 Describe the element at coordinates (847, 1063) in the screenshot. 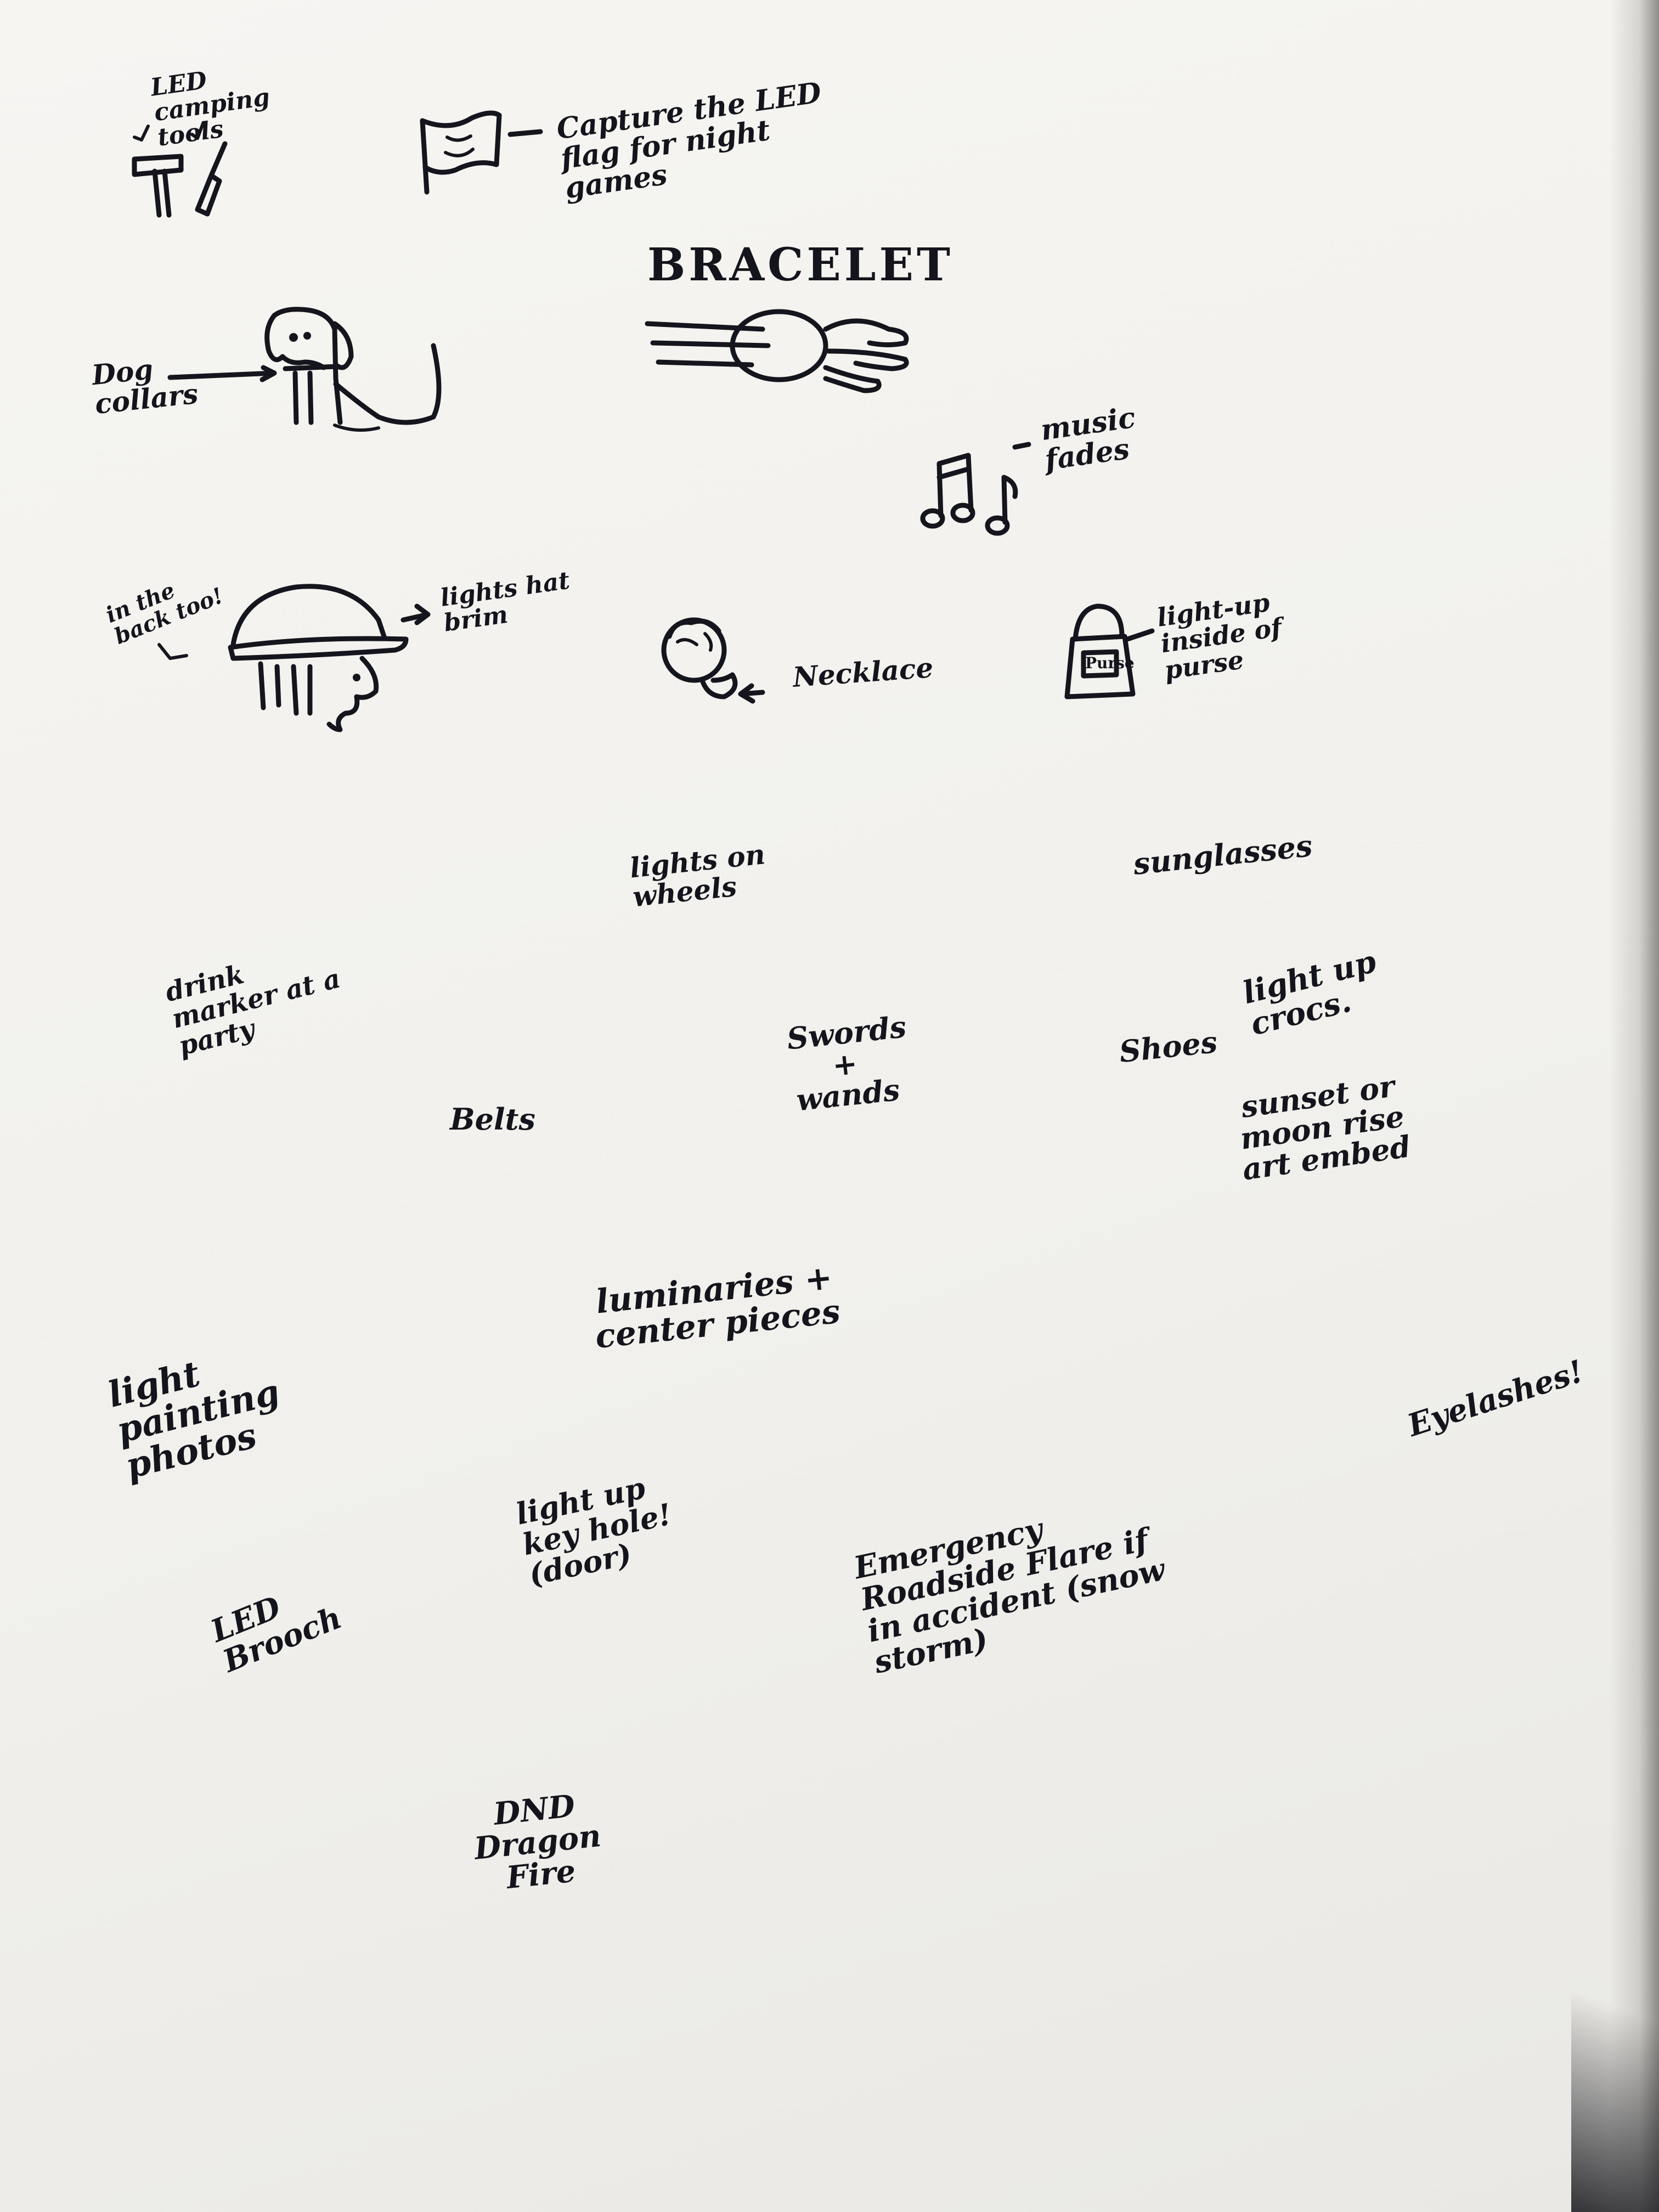

I see `swords-wands-label: Swords + wands` at that location.